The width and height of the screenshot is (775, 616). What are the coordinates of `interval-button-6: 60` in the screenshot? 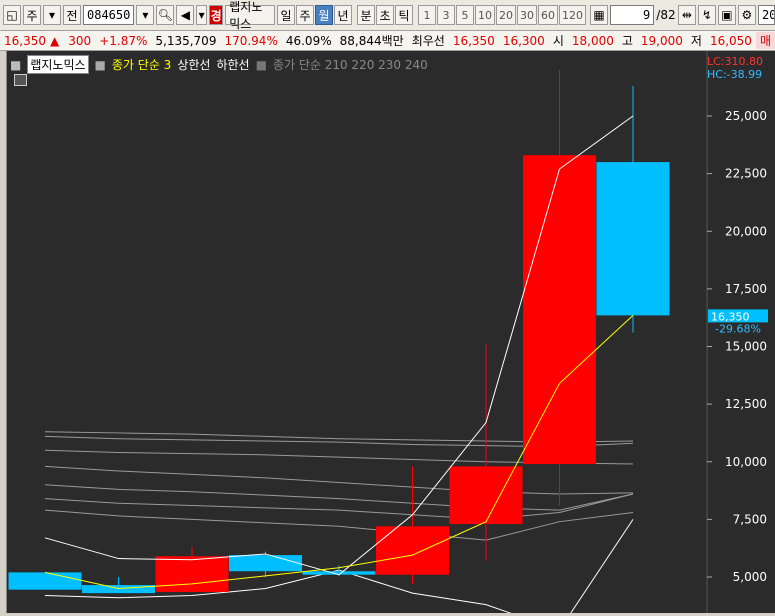 It's located at (548, 15).